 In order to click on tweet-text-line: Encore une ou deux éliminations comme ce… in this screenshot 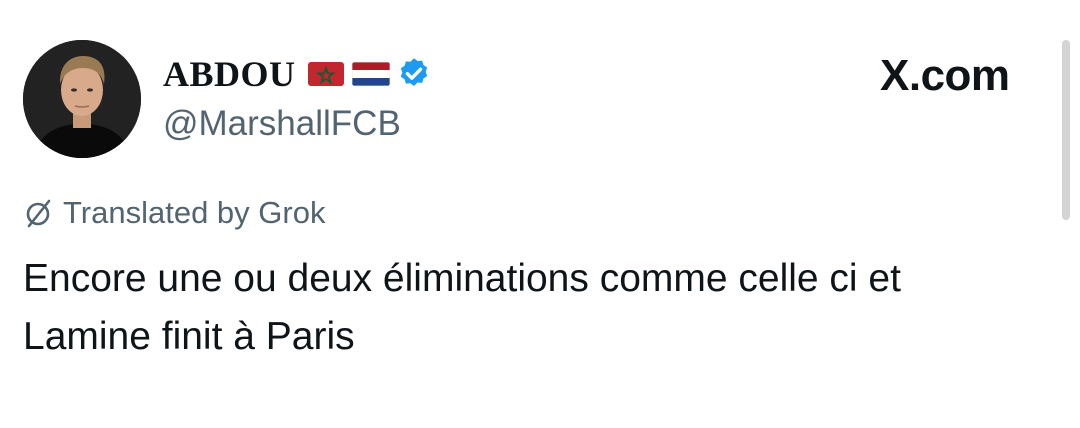, I will do `click(462, 278)`.